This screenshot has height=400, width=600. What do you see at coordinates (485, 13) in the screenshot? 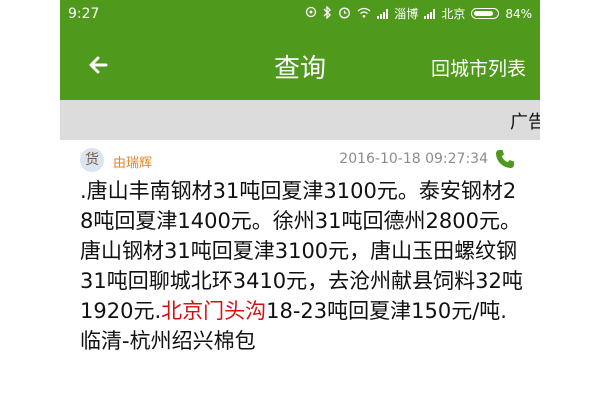
I see `battery-icon` at bounding box center [485, 13].